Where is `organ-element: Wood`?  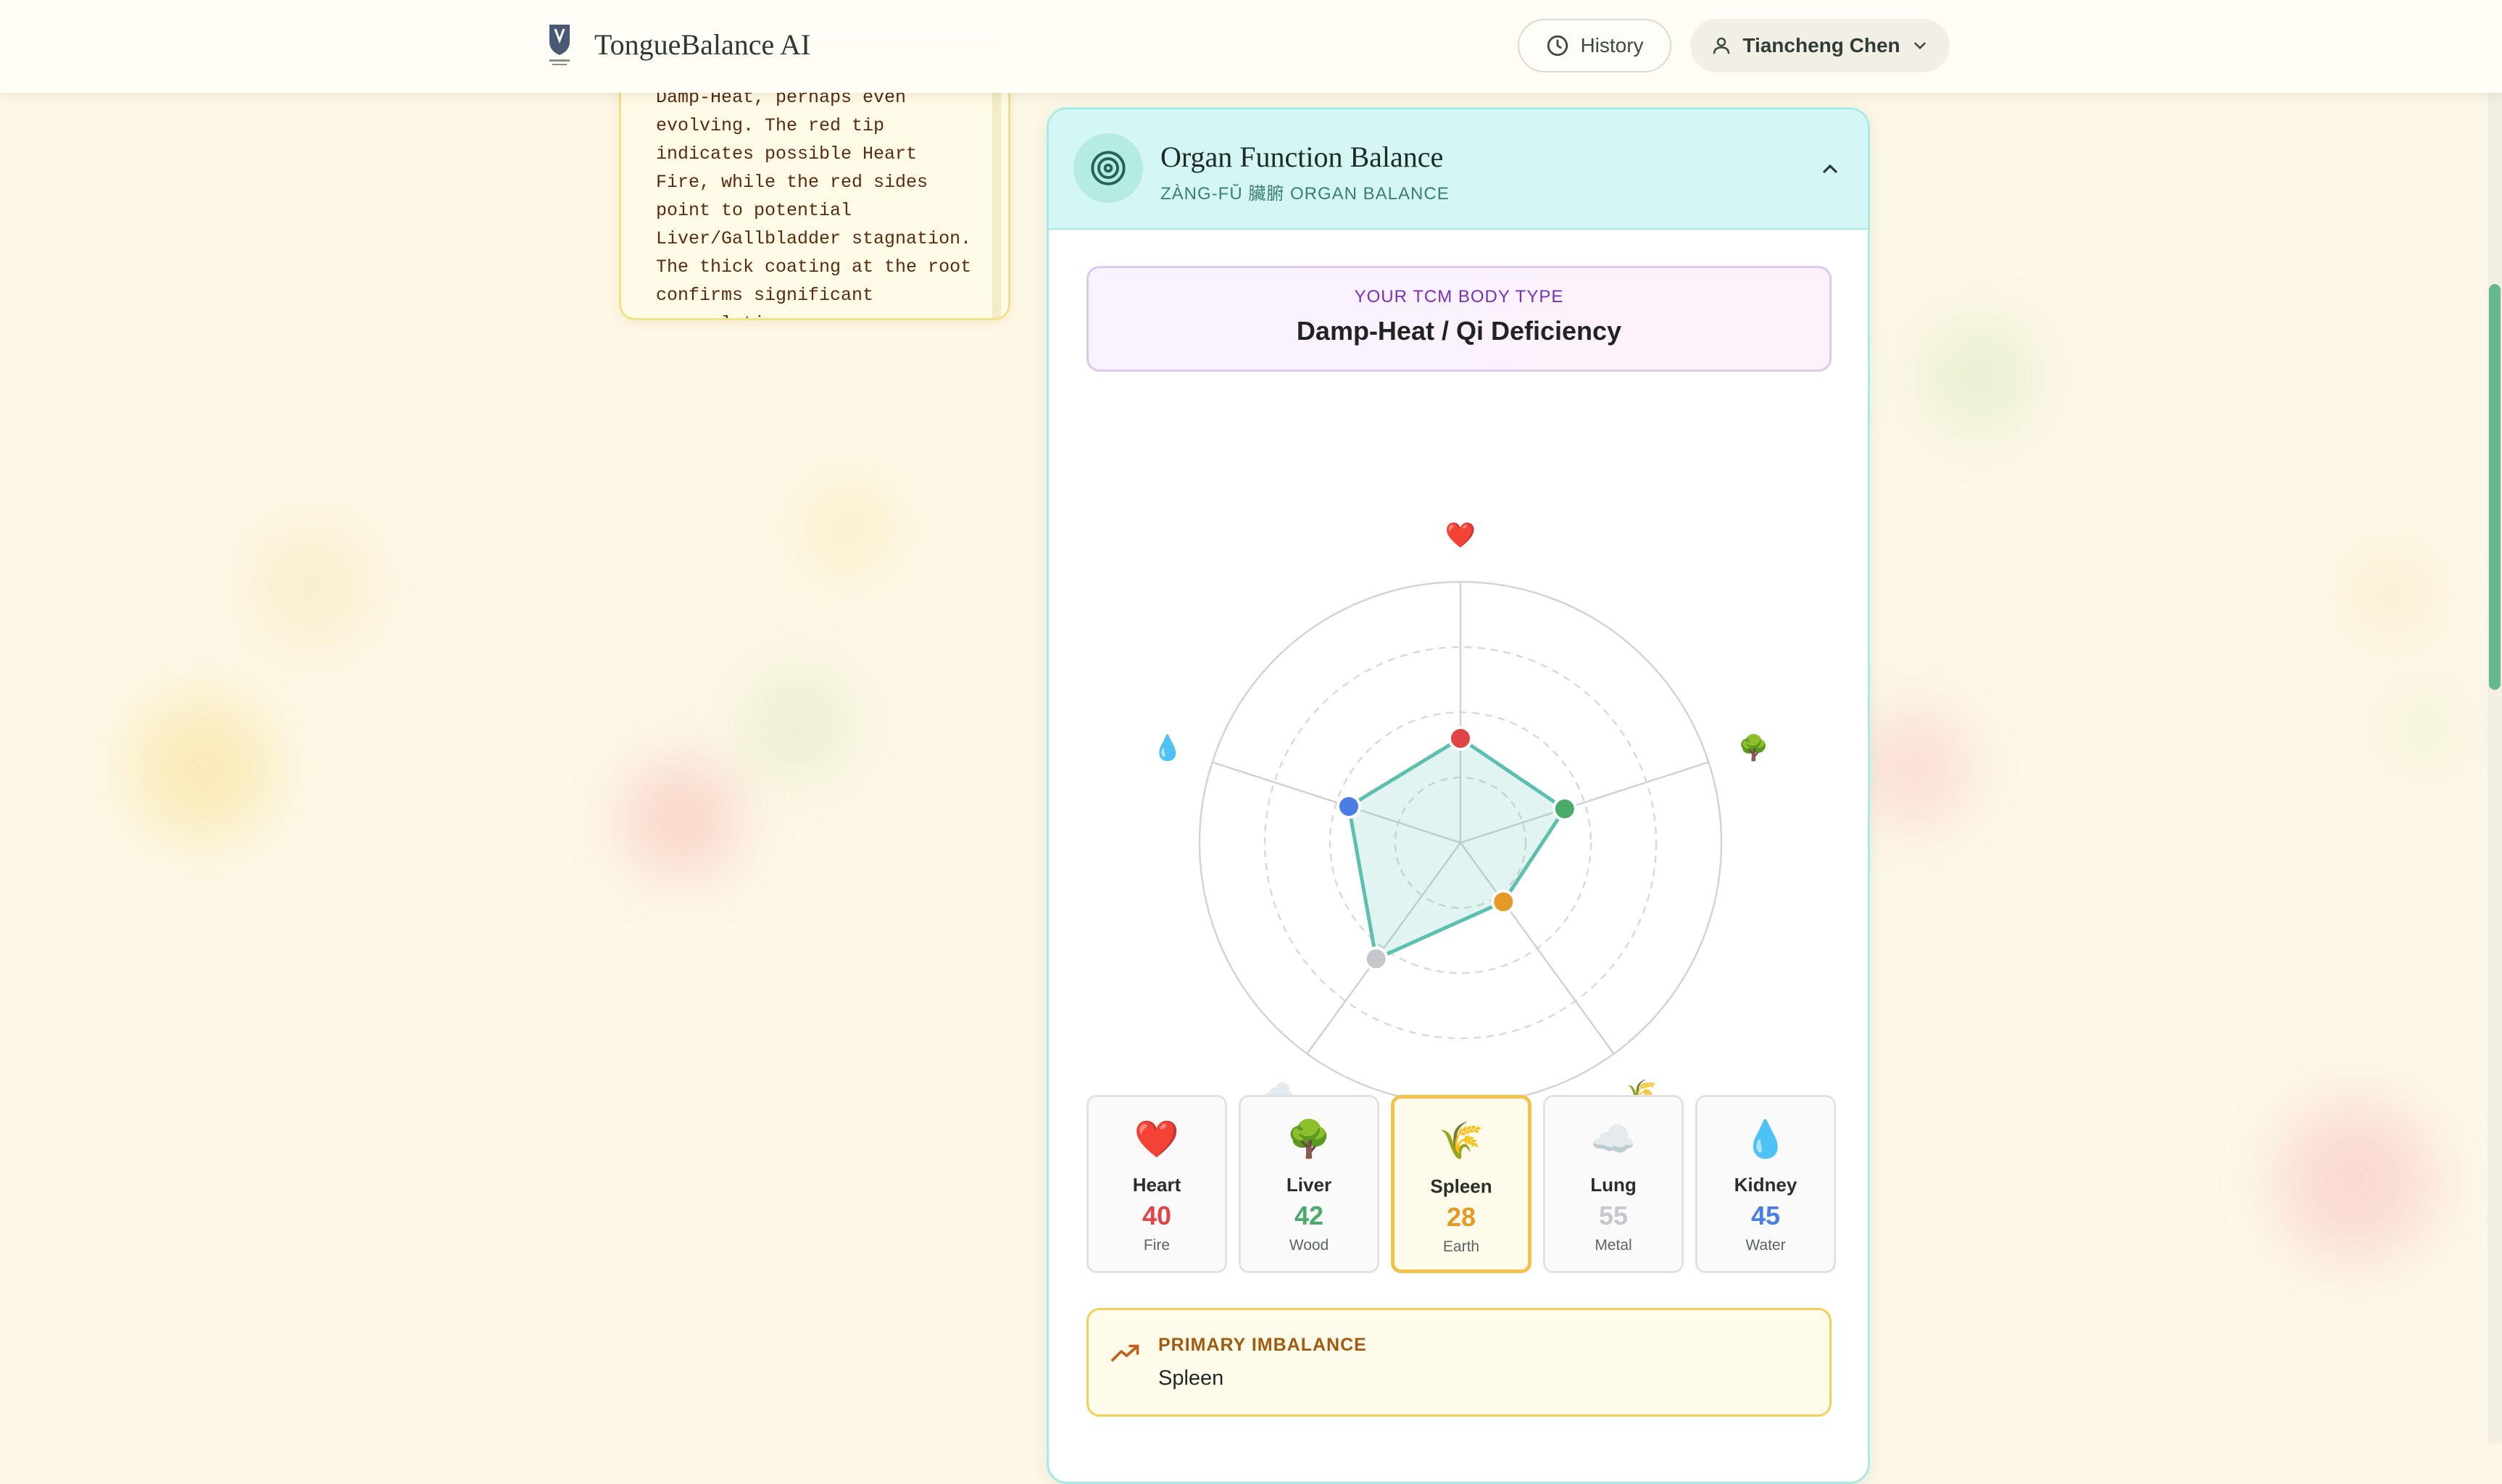 organ-element: Wood is located at coordinates (1309, 1245).